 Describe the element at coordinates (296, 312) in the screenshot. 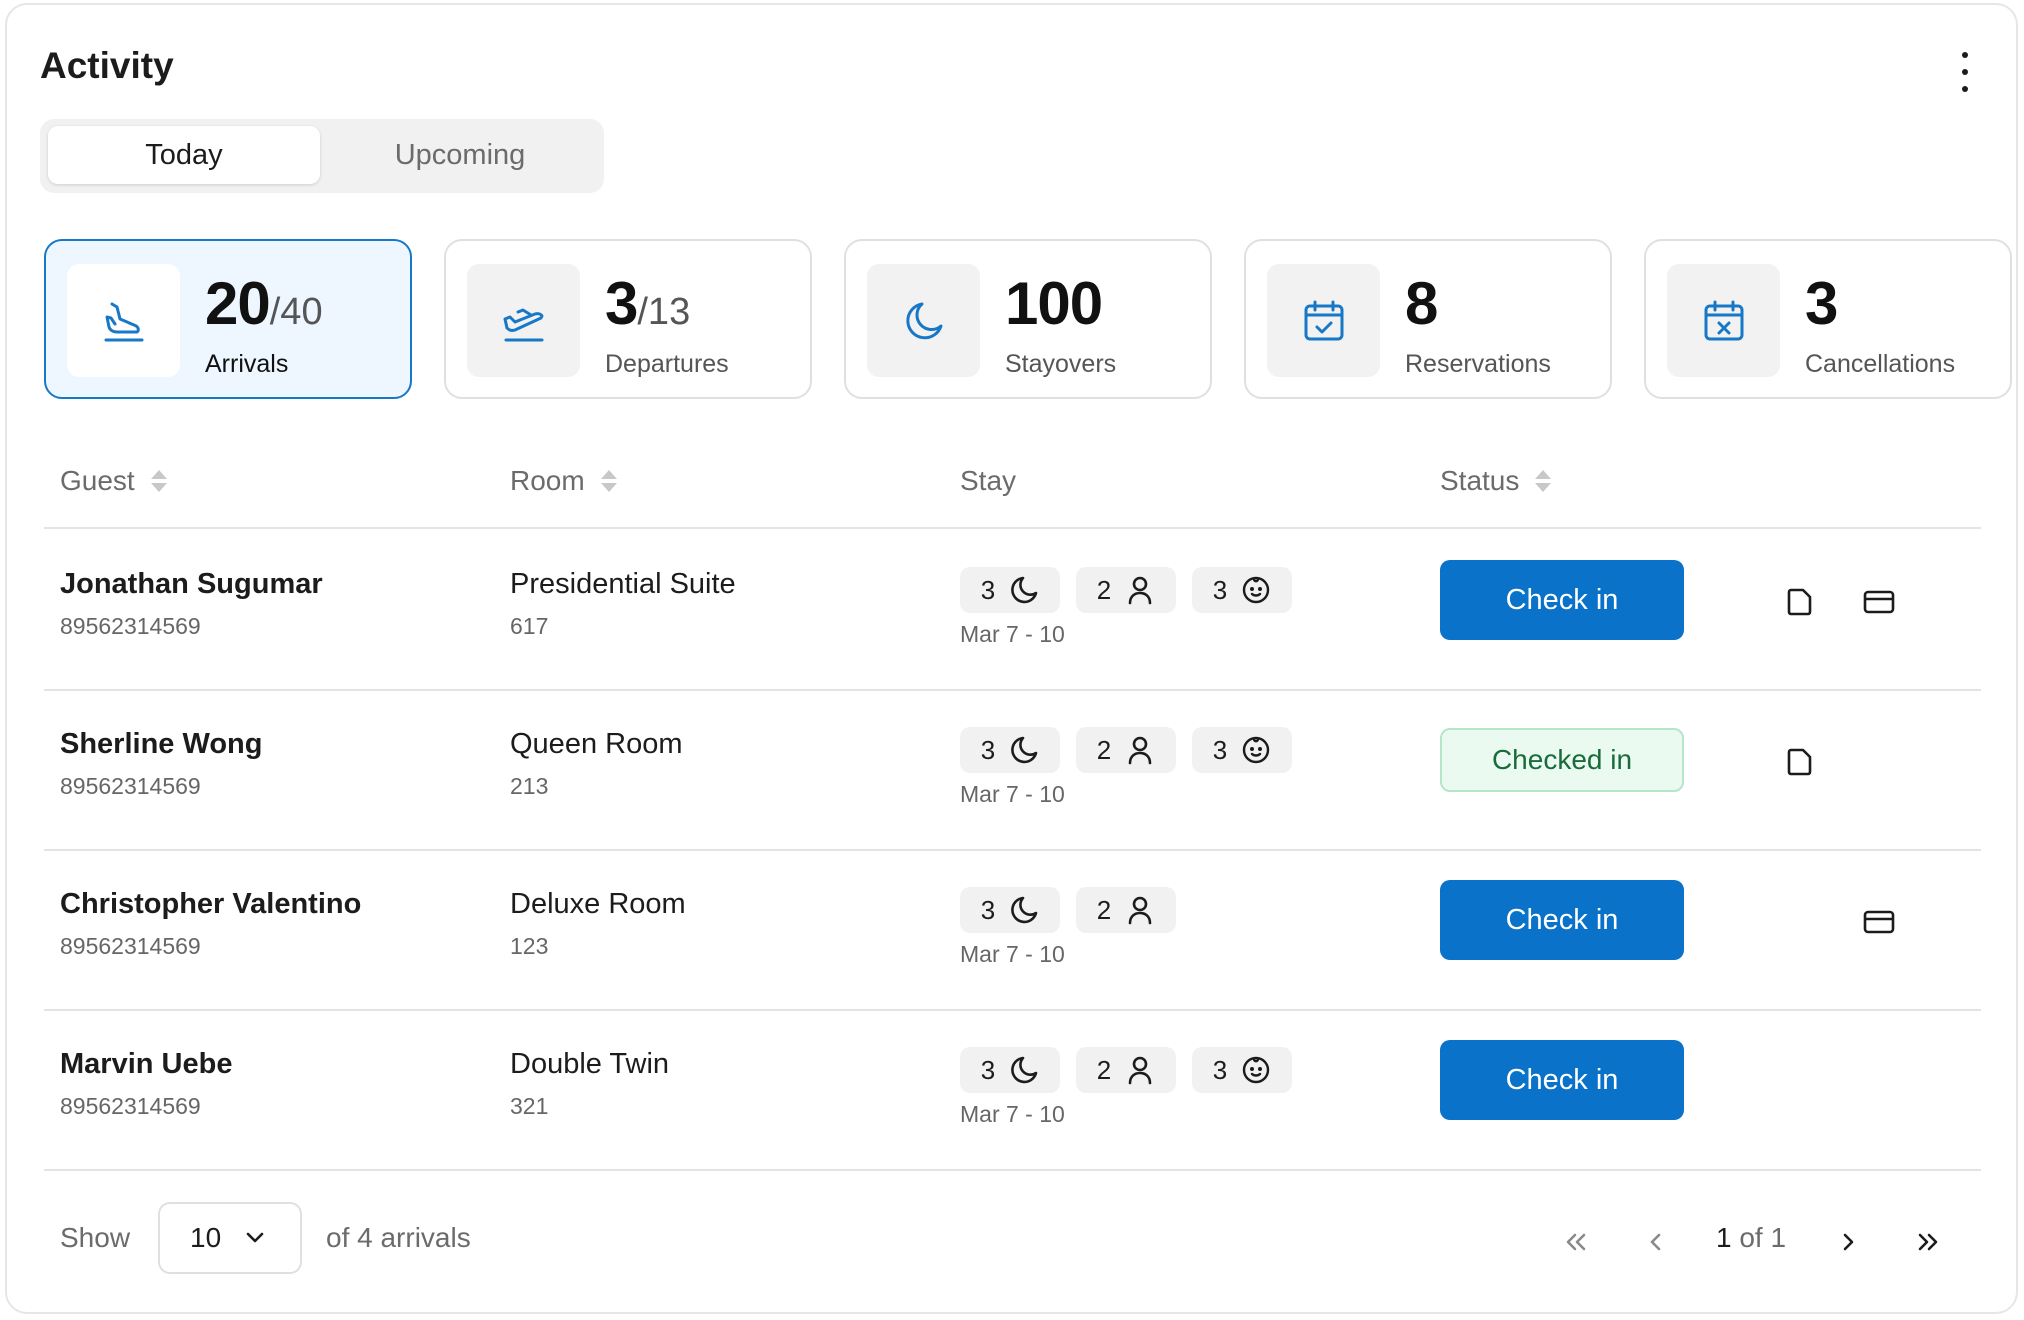

I see `stat-total: /40` at that location.